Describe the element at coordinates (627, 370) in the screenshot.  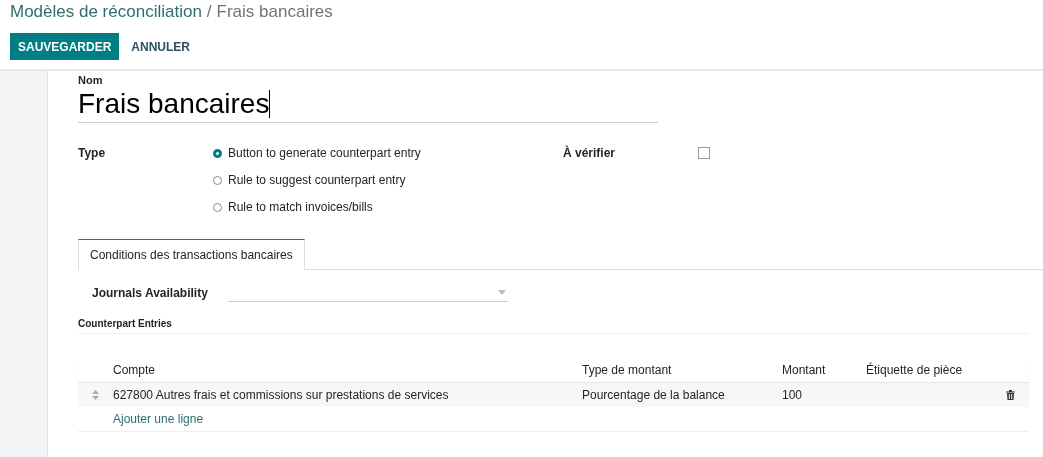
I see `column-header: Type de montant` at that location.